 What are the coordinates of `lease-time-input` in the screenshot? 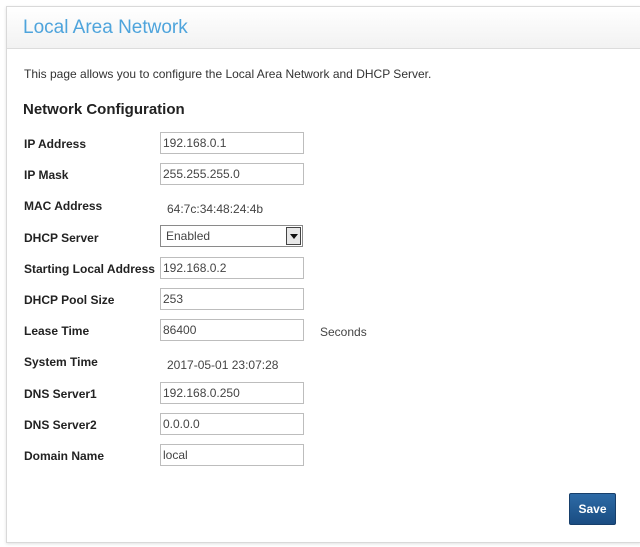 It's located at (232, 330).